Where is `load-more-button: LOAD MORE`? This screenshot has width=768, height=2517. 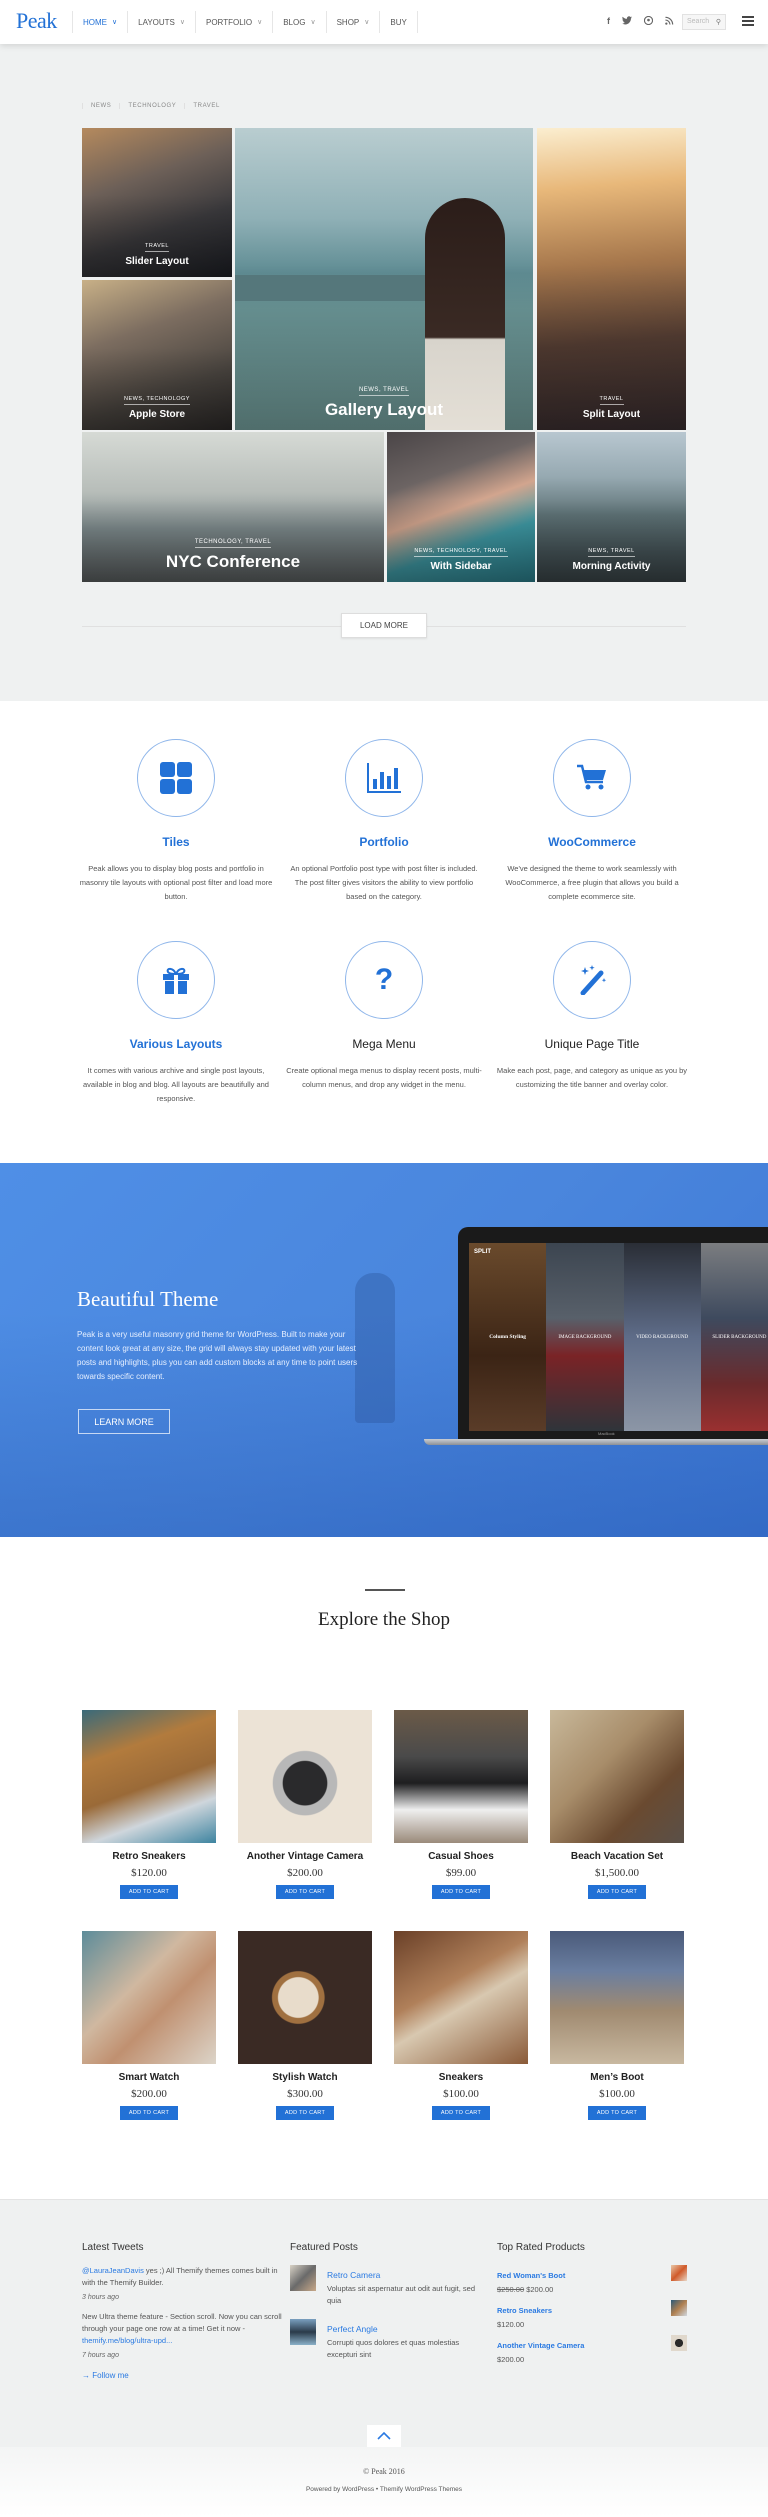 load-more-button: LOAD MORE is located at coordinates (384, 625).